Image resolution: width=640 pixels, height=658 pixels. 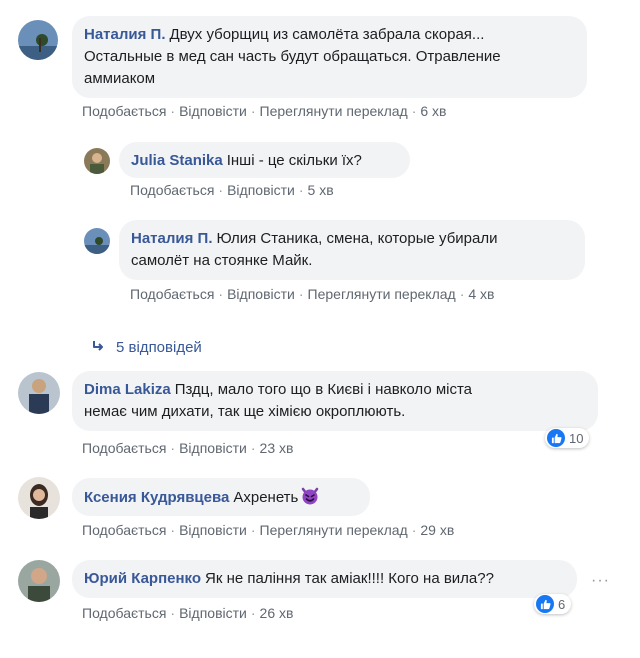 I want to click on comment-actions: Подобається · Відповісти · 23 хв, so click(x=188, y=448).